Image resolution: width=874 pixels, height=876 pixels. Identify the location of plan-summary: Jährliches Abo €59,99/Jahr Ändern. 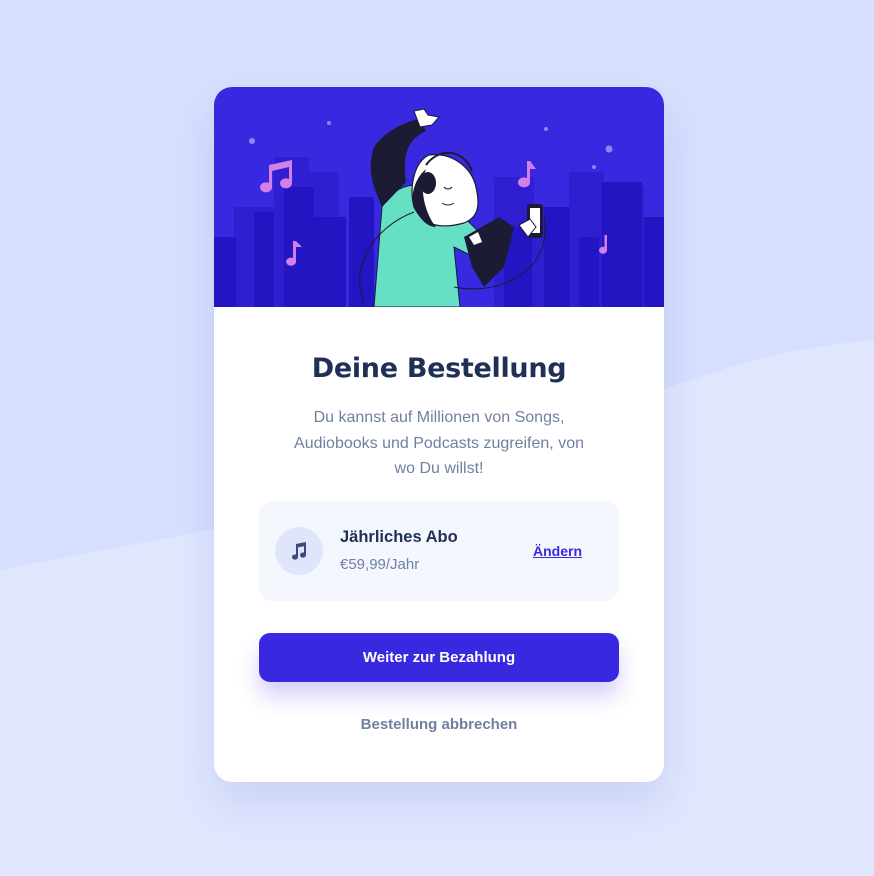
(439, 551).